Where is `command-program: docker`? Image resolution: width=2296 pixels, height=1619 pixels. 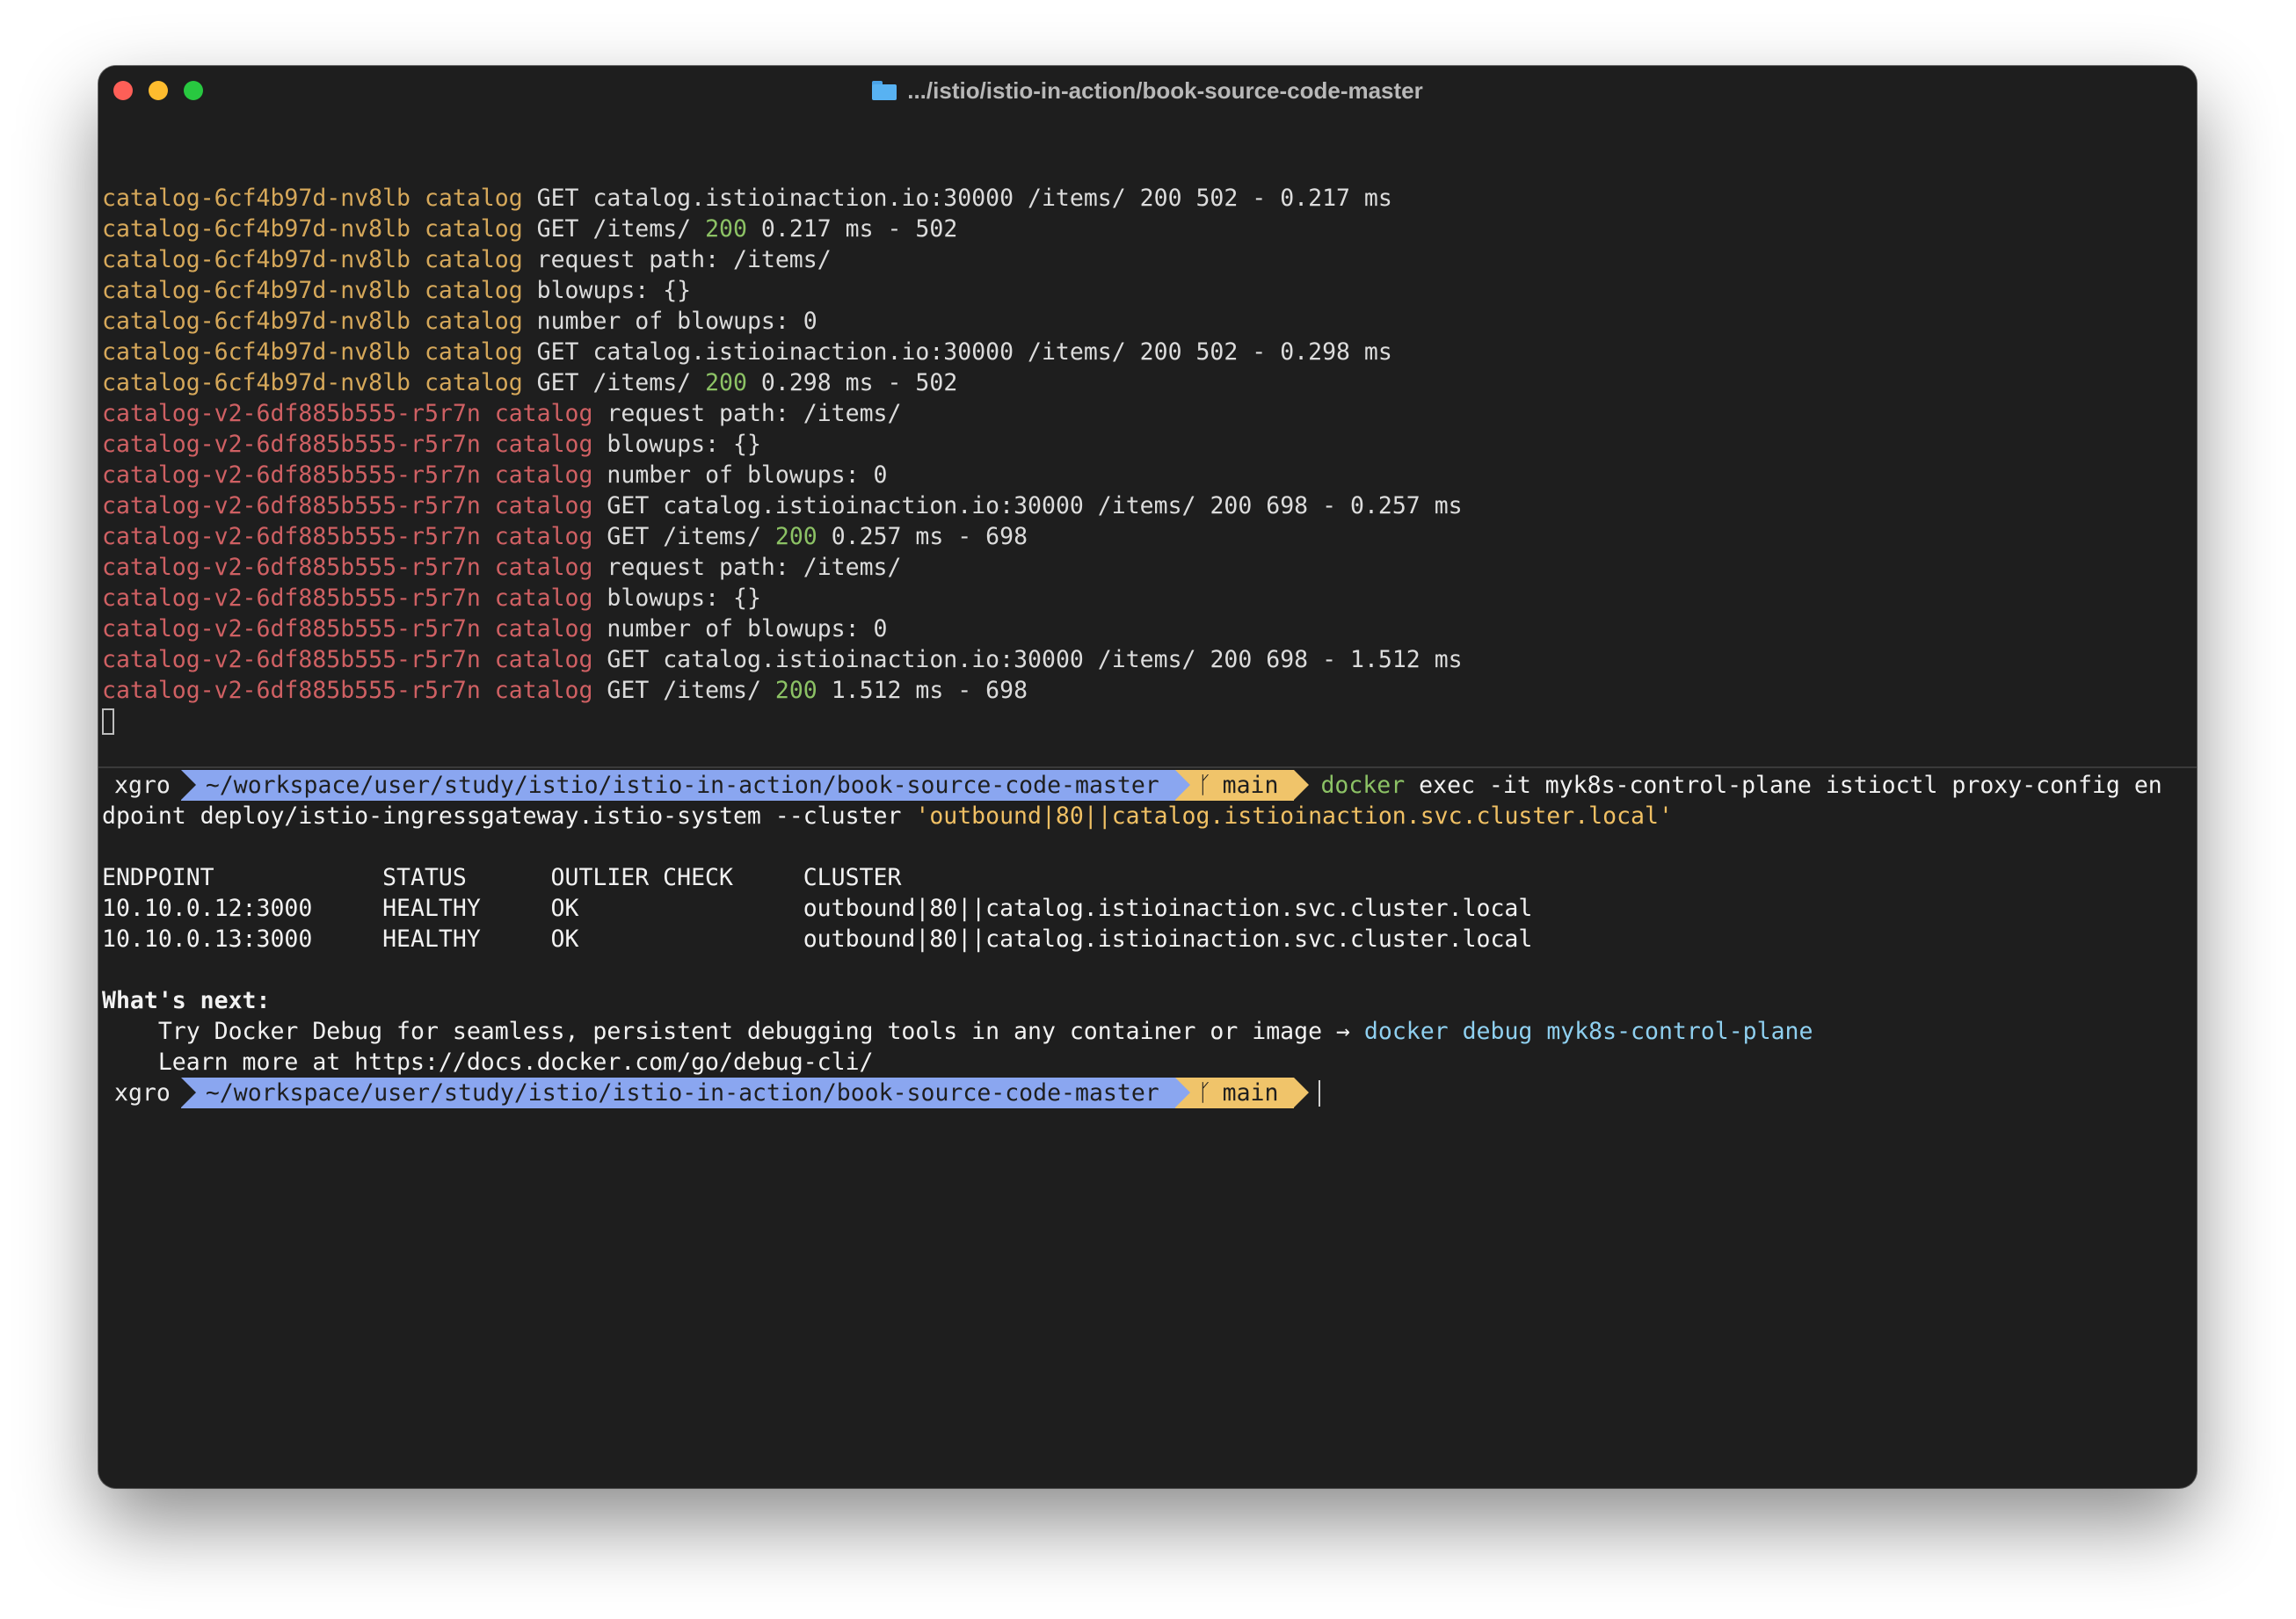 command-program: docker is located at coordinates (1363, 785).